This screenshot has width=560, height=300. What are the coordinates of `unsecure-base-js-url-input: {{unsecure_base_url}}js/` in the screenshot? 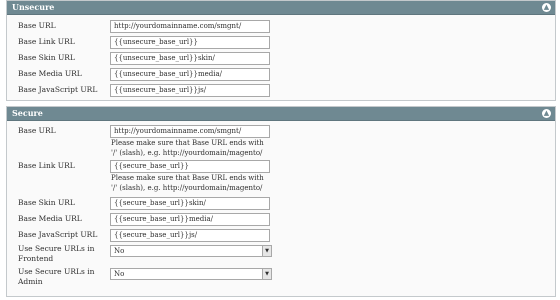 It's located at (190, 90).